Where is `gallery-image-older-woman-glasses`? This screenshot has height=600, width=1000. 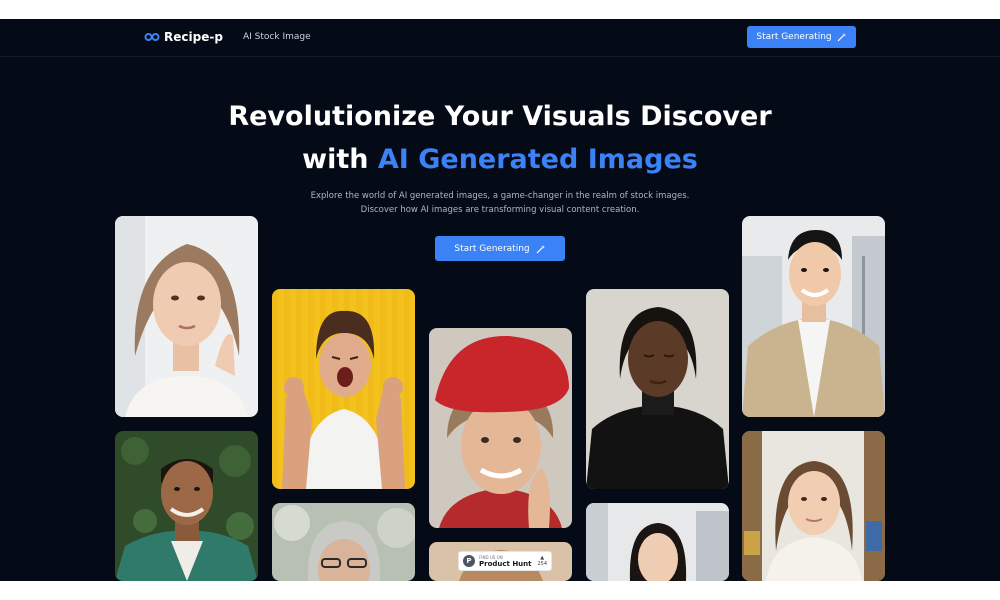
gallery-image-older-woman-glasses is located at coordinates (343, 542).